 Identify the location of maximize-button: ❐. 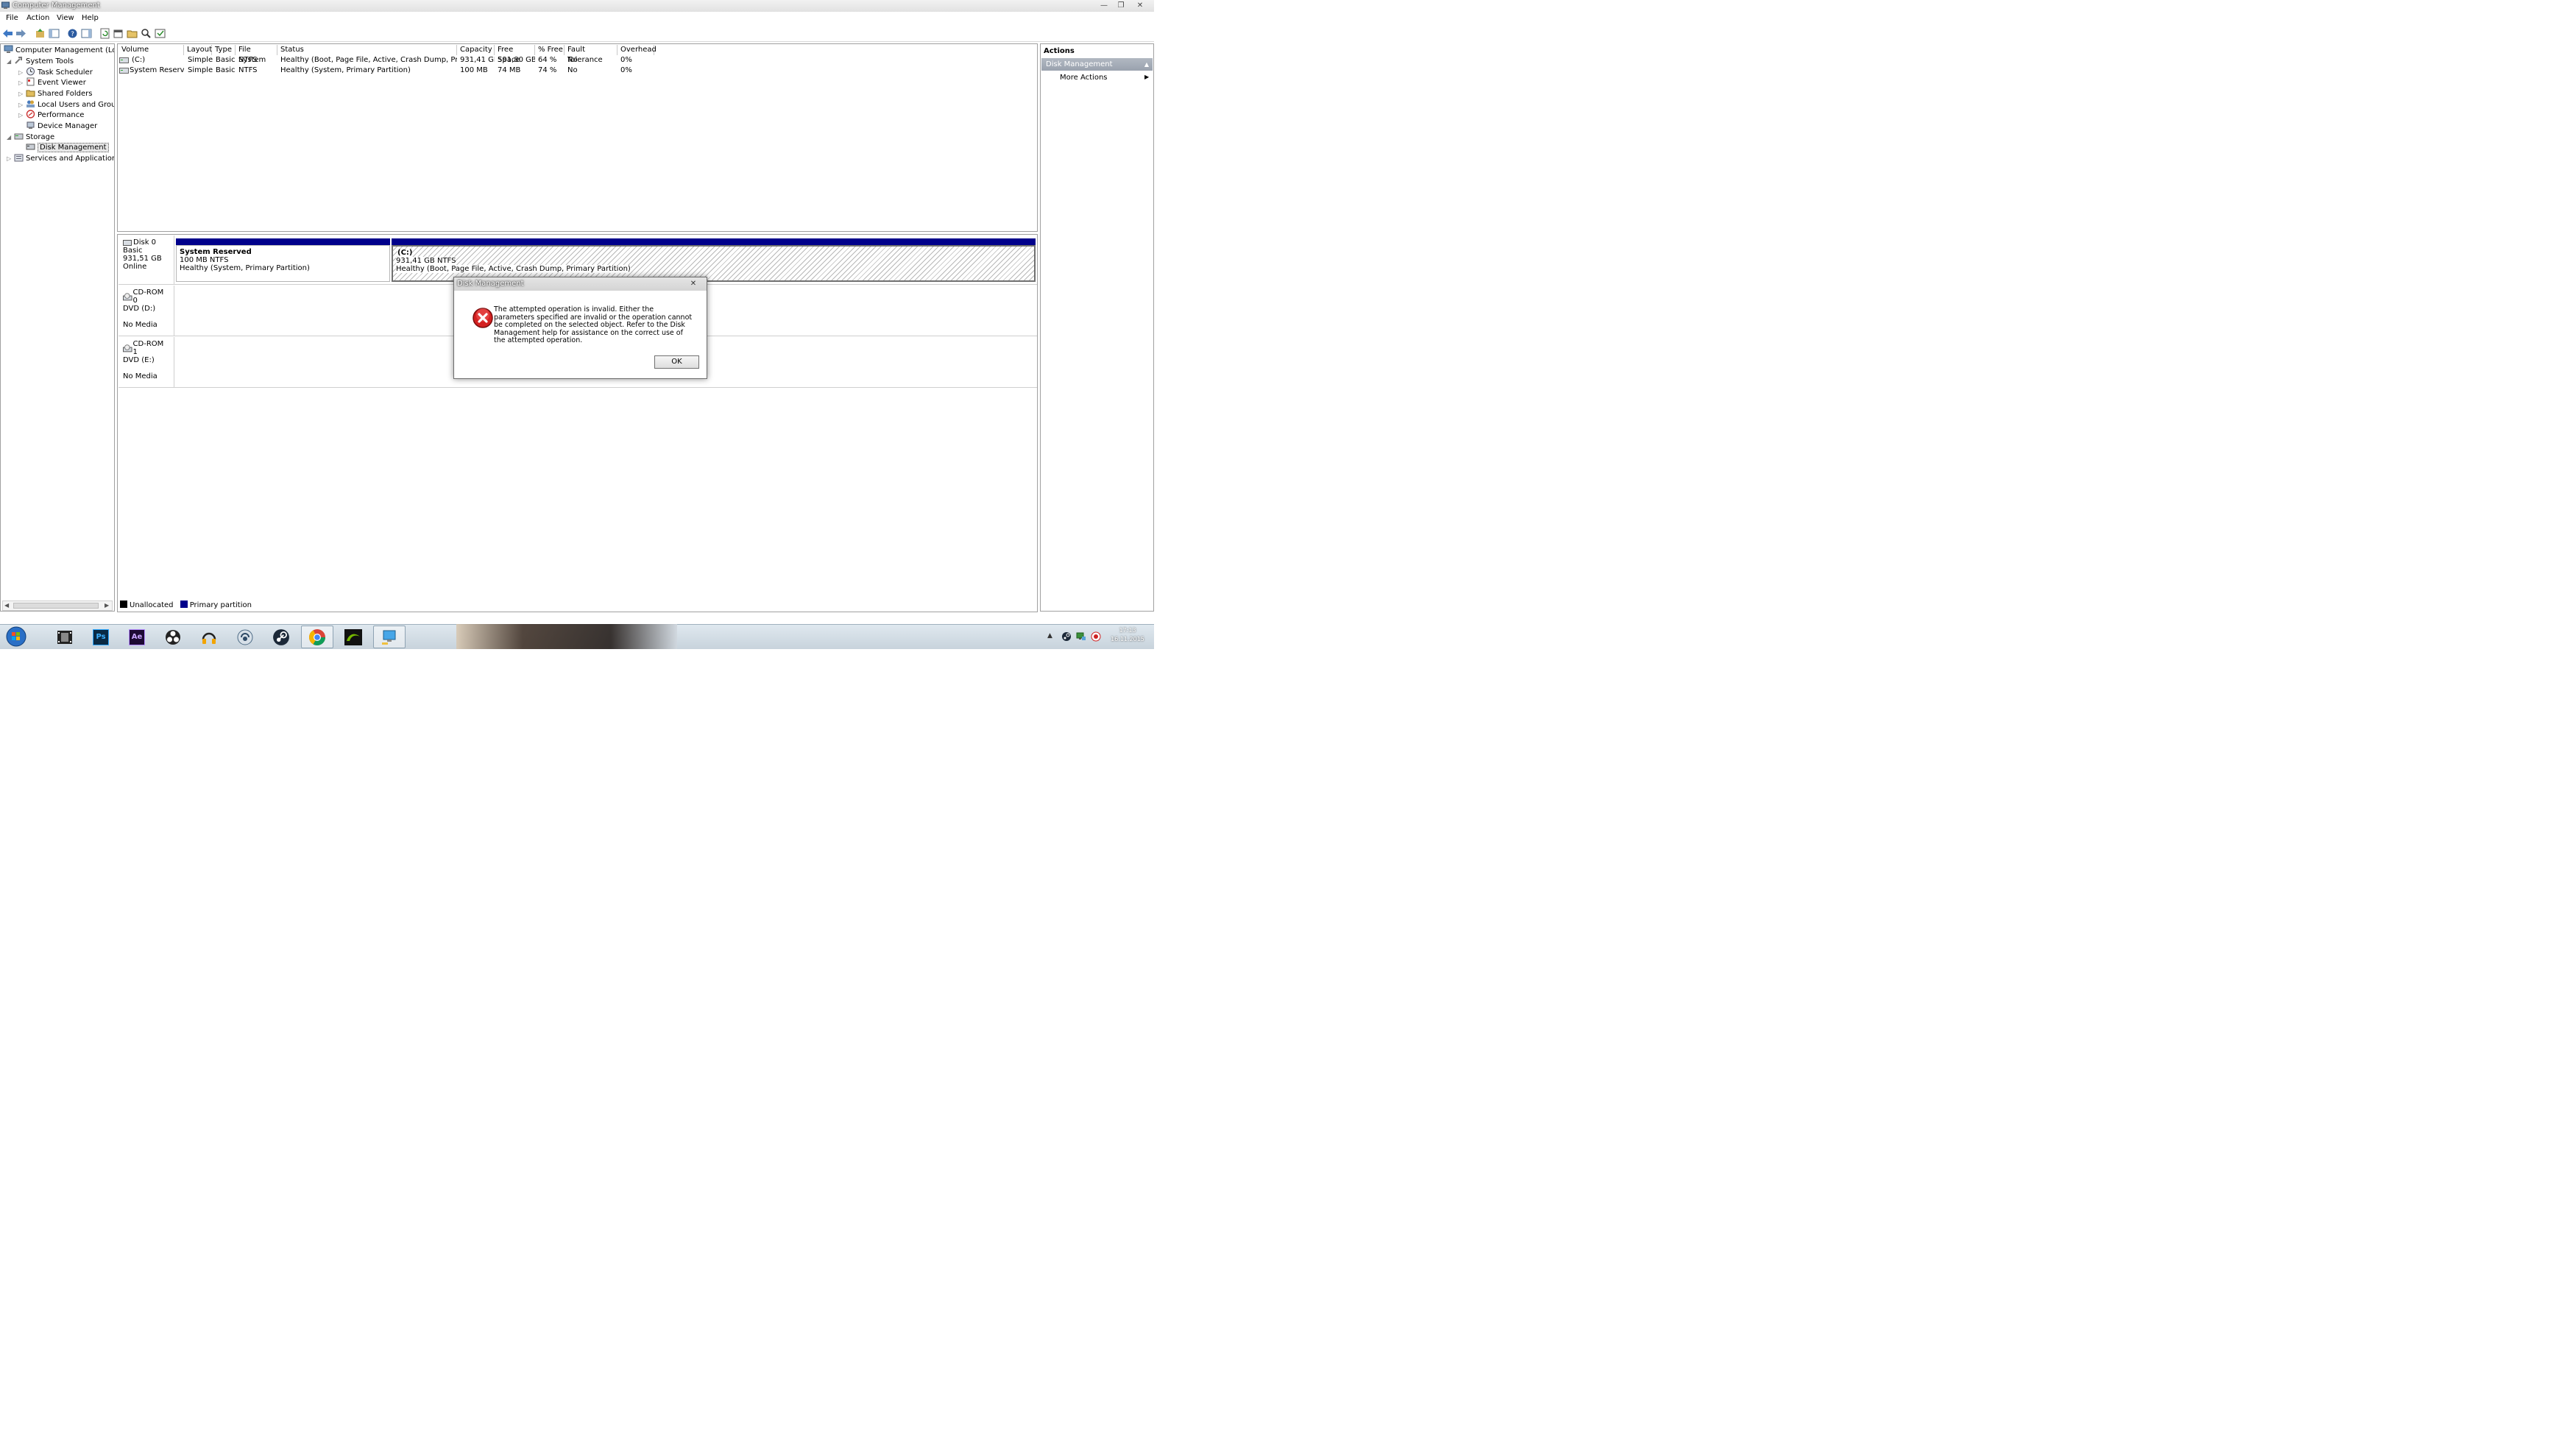
(1121, 5).